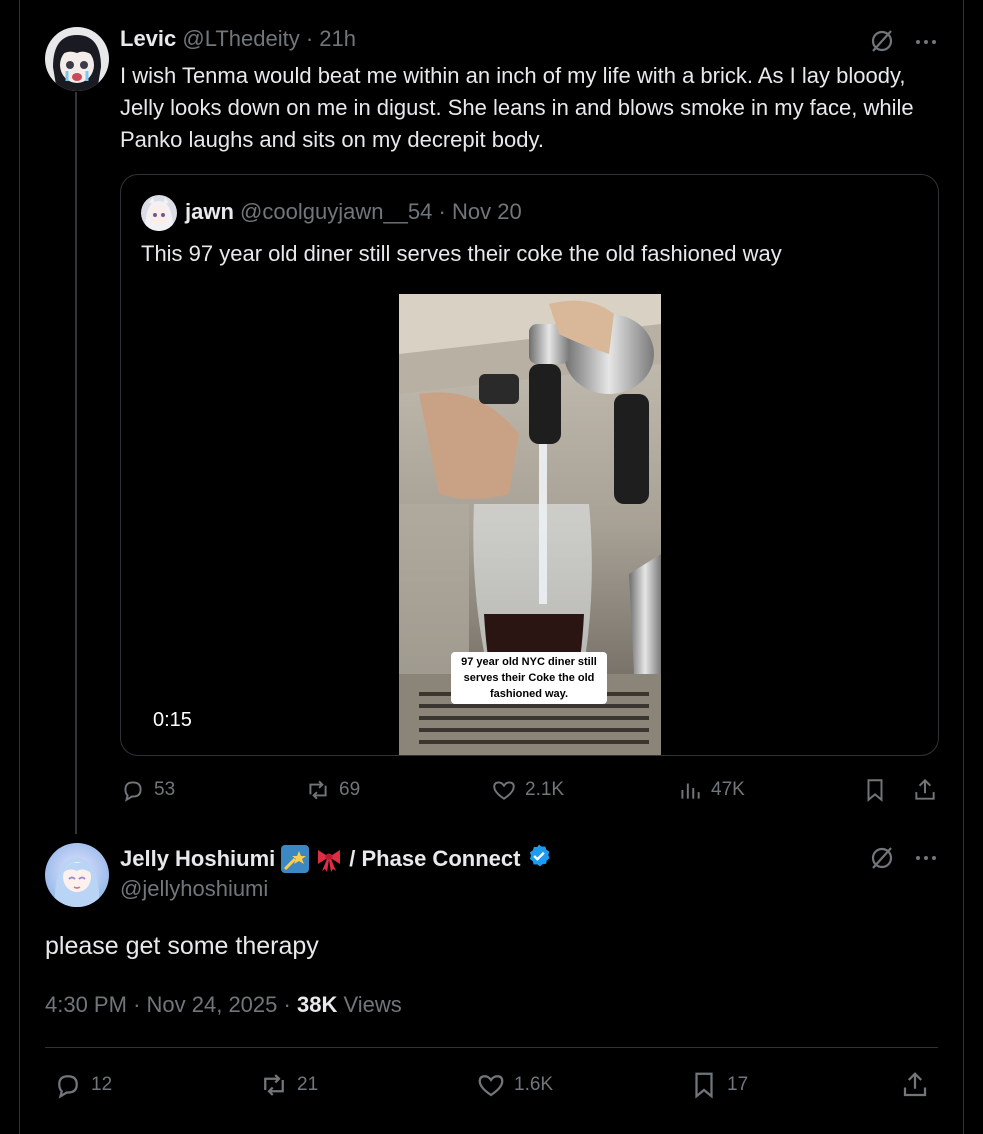 This screenshot has height=1134, width=983. What do you see at coordinates (147, 790) in the screenshot?
I see `reply-button: 53` at bounding box center [147, 790].